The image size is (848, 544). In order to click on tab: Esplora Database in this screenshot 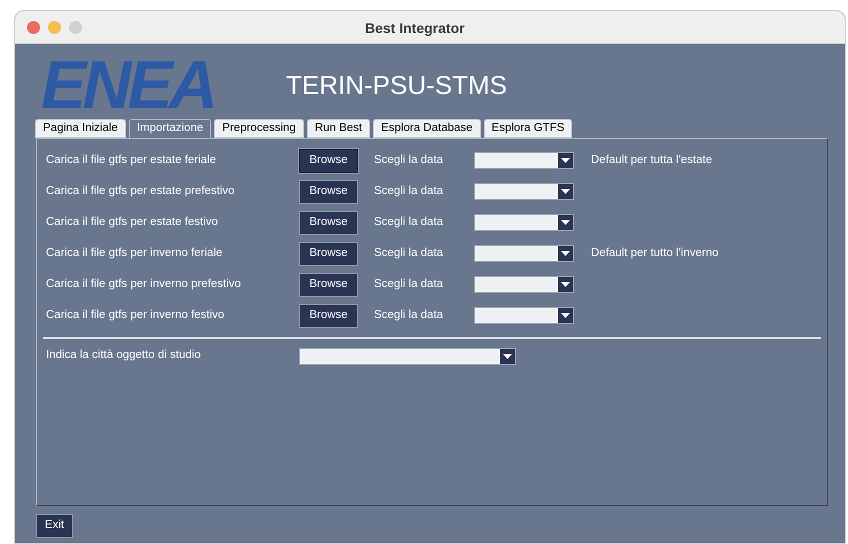, I will do `click(427, 128)`.